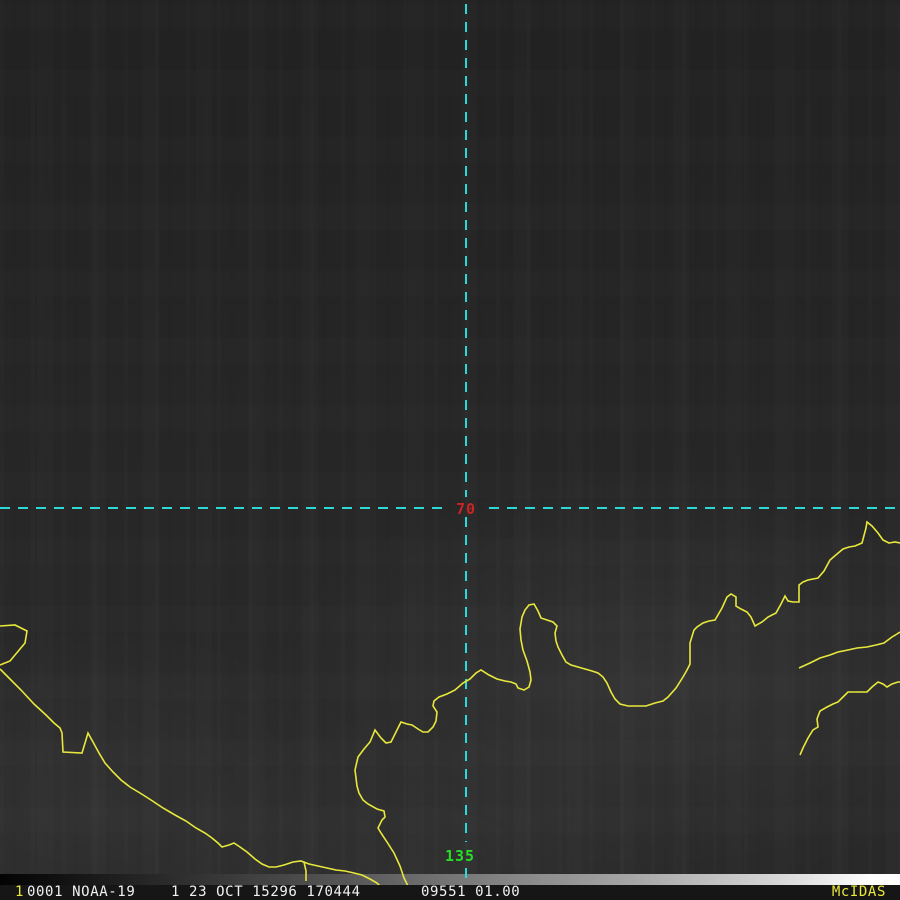  What do you see at coordinates (266, 892) in the screenshot?
I see `image-datetime: 1 23 OCT 15296 170444` at bounding box center [266, 892].